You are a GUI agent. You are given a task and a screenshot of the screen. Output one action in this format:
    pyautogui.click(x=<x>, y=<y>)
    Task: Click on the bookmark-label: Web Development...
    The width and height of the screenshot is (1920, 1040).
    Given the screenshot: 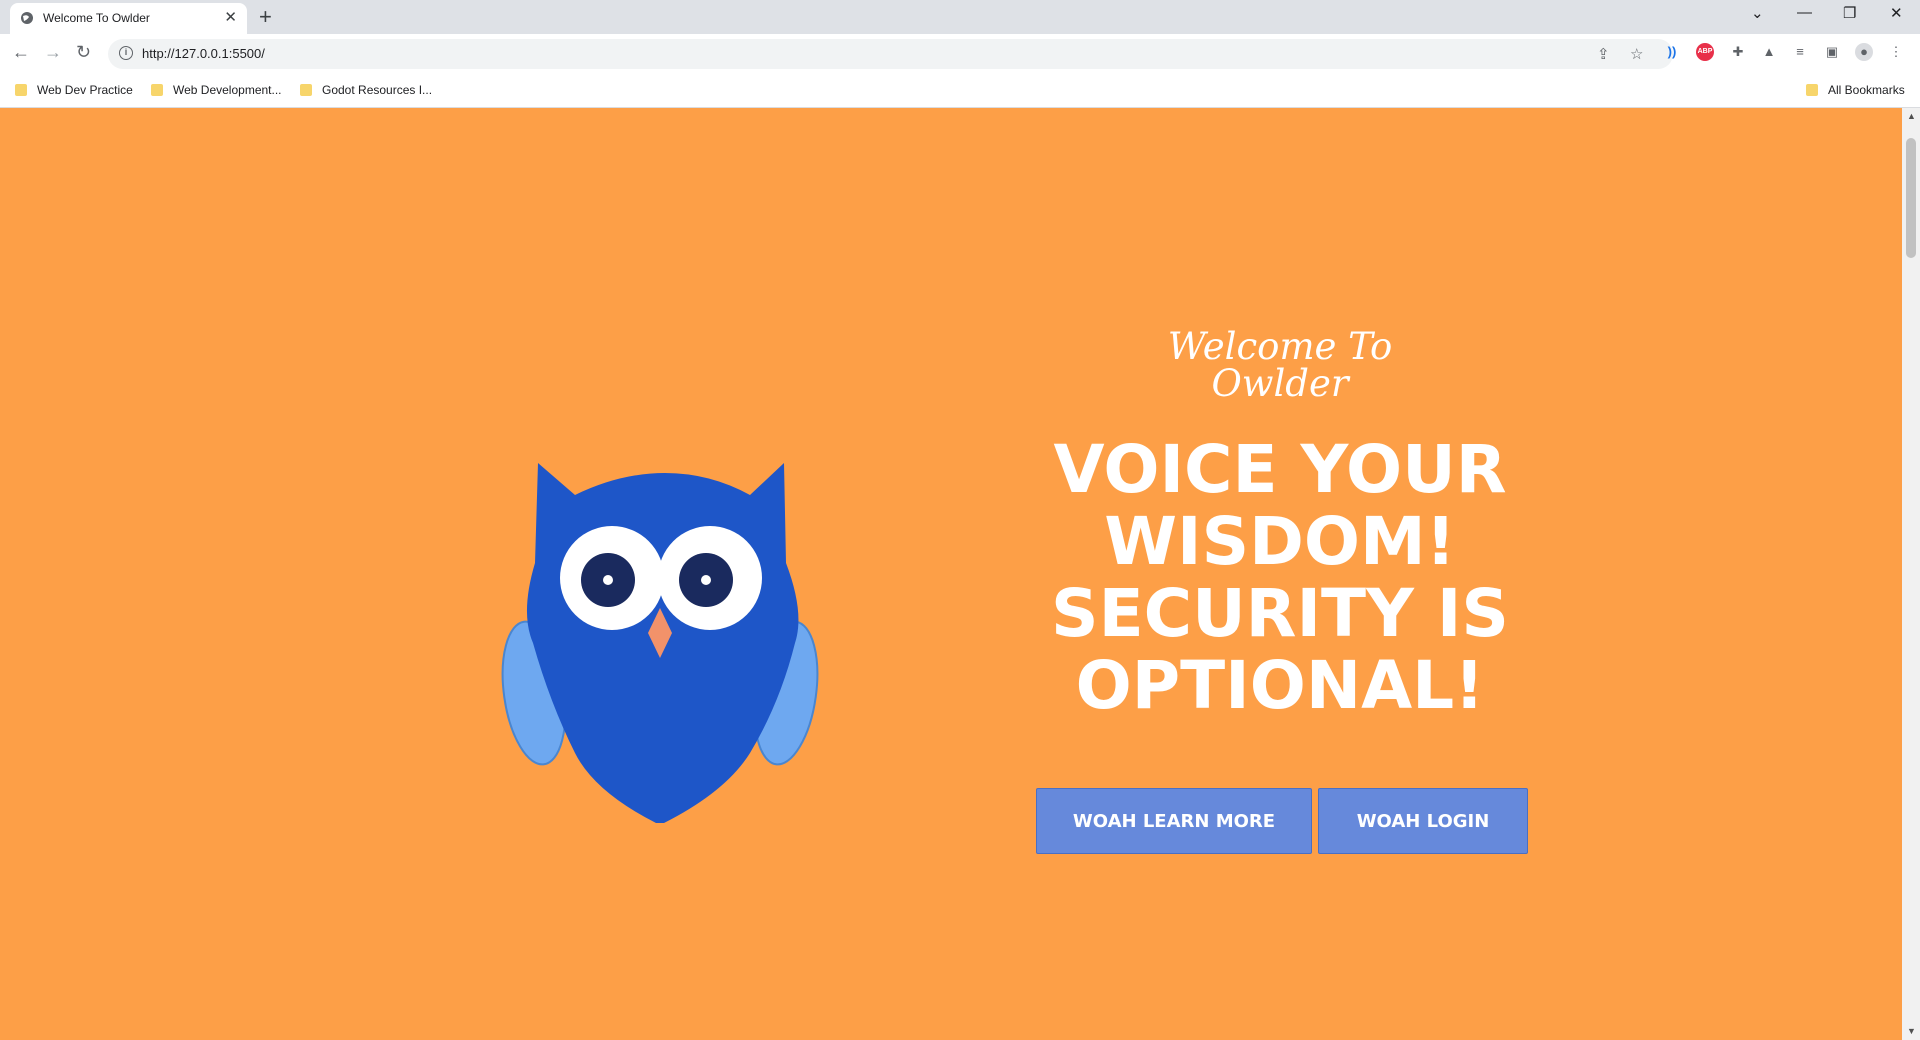 What is the action you would take?
    pyautogui.click(x=227, y=90)
    